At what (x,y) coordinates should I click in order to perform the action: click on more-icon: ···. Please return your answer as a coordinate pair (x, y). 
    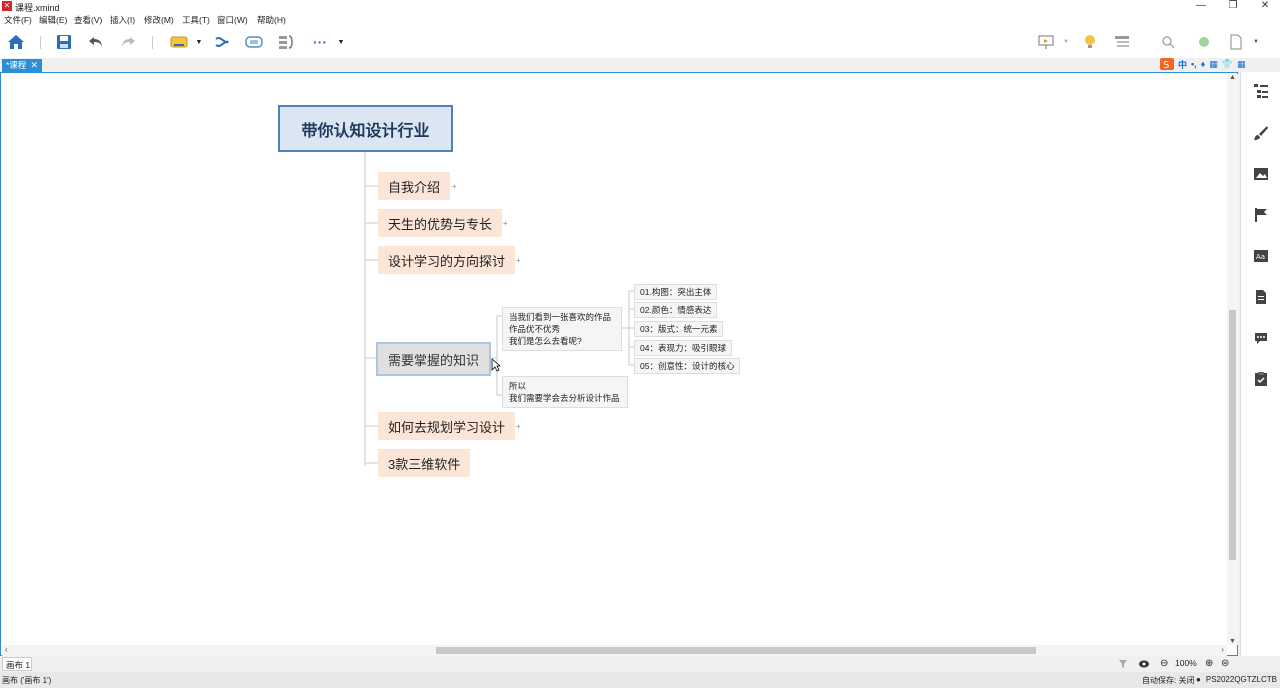
    Looking at the image, I should click on (320, 42).